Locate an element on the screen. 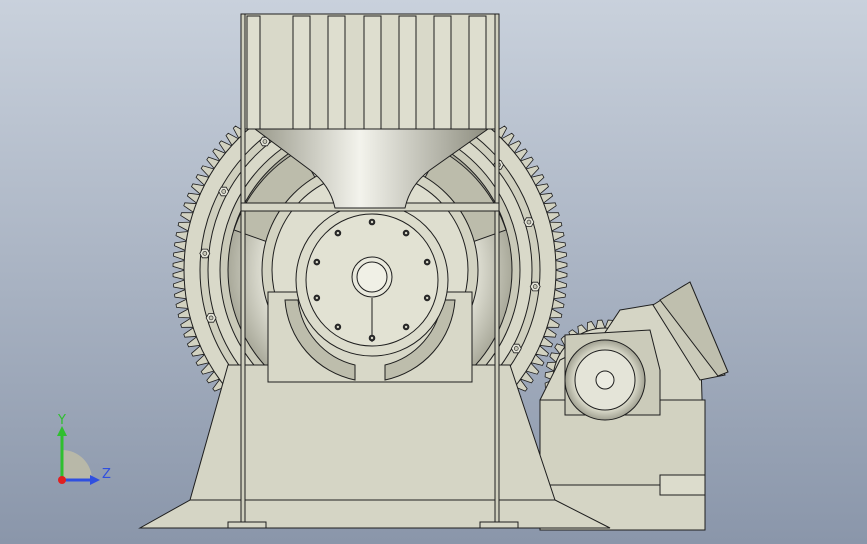 The width and height of the screenshot is (867, 544). z-axis-arrow-icon is located at coordinates (95, 480).